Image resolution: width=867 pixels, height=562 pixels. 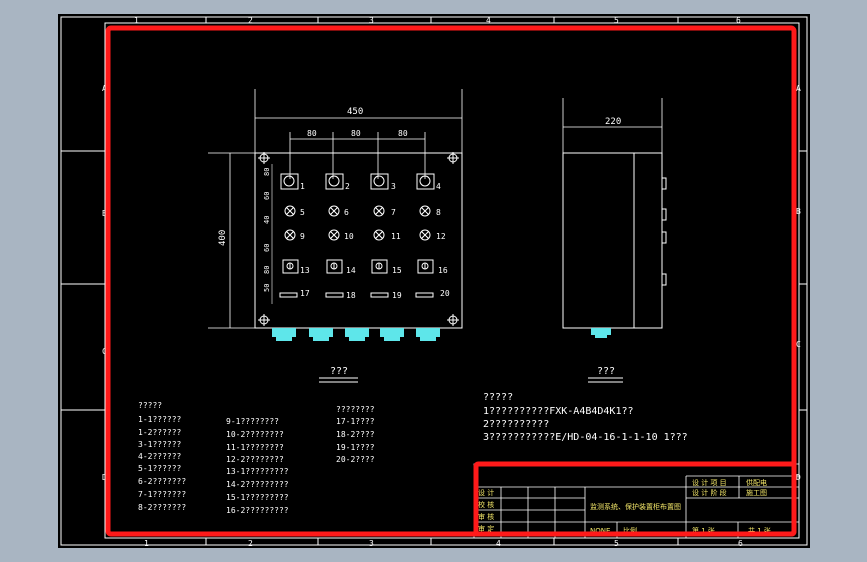 What do you see at coordinates (312, 133) in the screenshot?
I see `spacing-dim-1: 80` at bounding box center [312, 133].